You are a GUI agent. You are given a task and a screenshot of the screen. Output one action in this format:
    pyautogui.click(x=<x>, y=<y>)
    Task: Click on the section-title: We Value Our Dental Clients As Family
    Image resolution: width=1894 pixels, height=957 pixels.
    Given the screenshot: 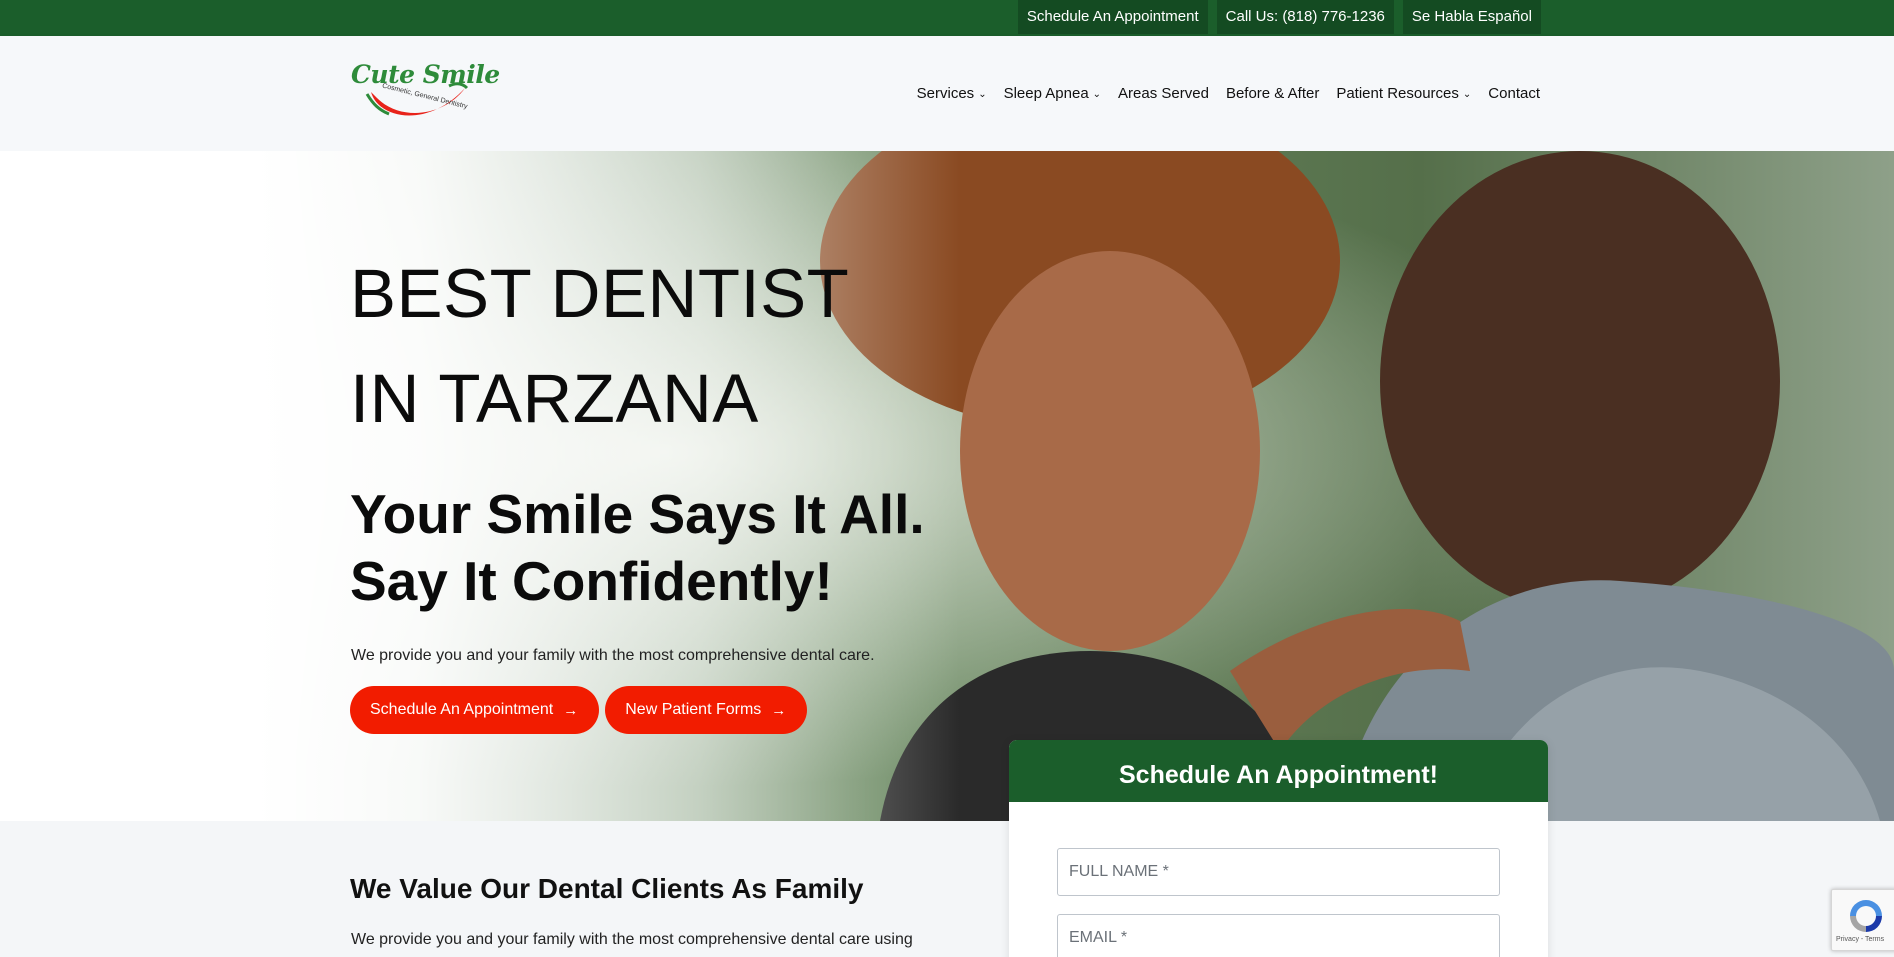 What is the action you would take?
    pyautogui.click(x=607, y=888)
    